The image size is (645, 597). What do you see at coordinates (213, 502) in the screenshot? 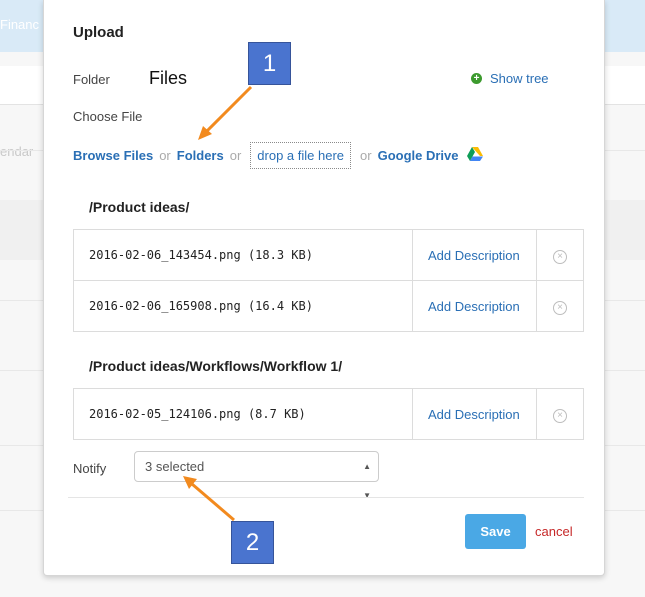
I see `arrow-2-line` at bounding box center [213, 502].